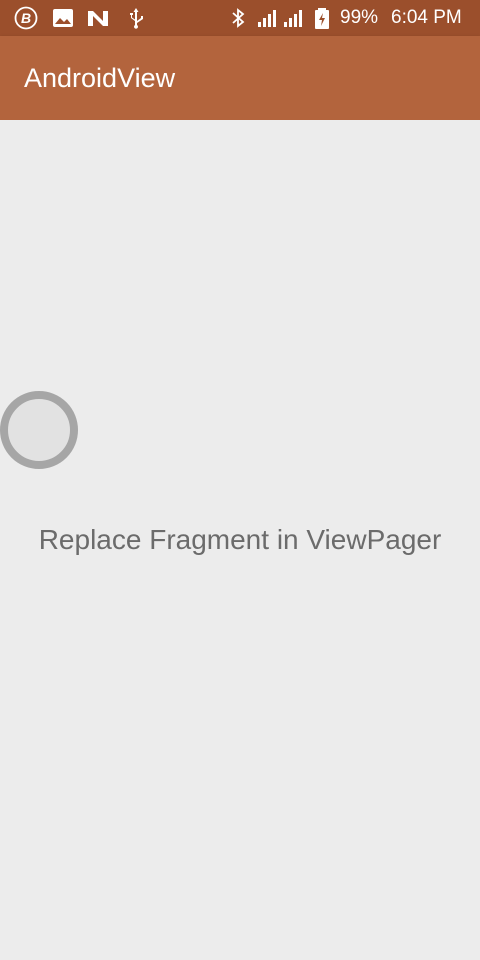  I want to click on signal-1-icon, so click(267, 18).